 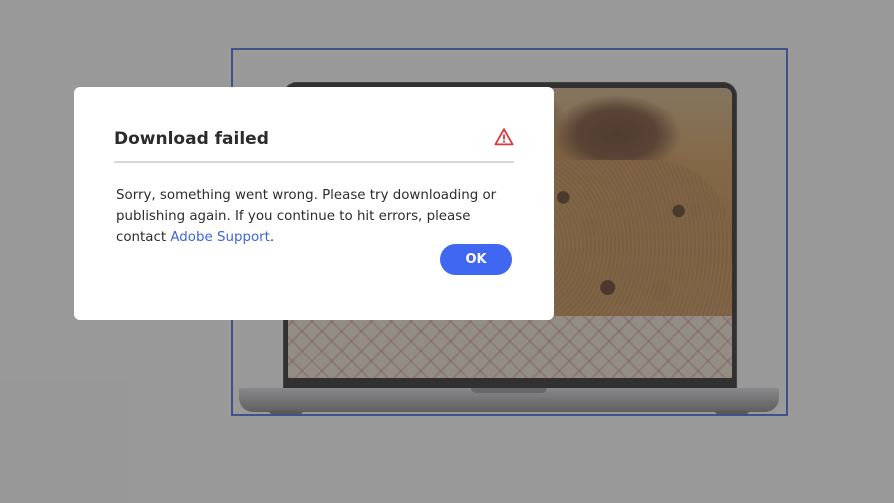 What do you see at coordinates (220, 237) in the screenshot?
I see `adobe-support-link: Adobe Support` at bounding box center [220, 237].